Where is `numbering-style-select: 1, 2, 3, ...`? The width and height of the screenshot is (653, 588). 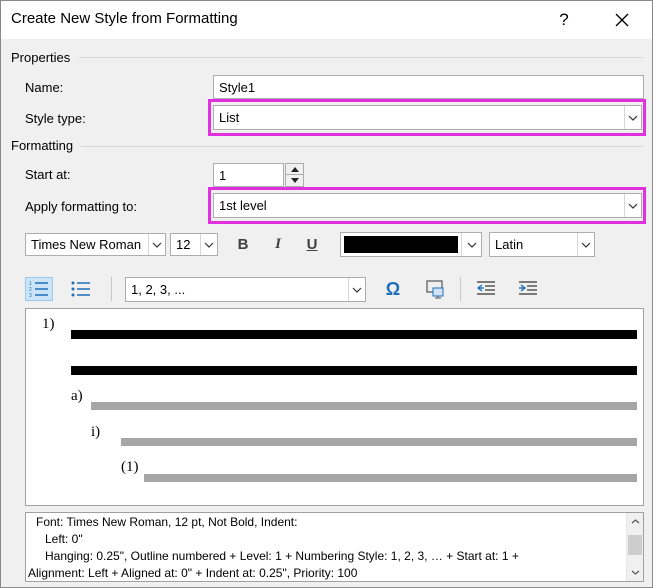
numbering-style-select: 1, 2, 3, ... is located at coordinates (245, 289).